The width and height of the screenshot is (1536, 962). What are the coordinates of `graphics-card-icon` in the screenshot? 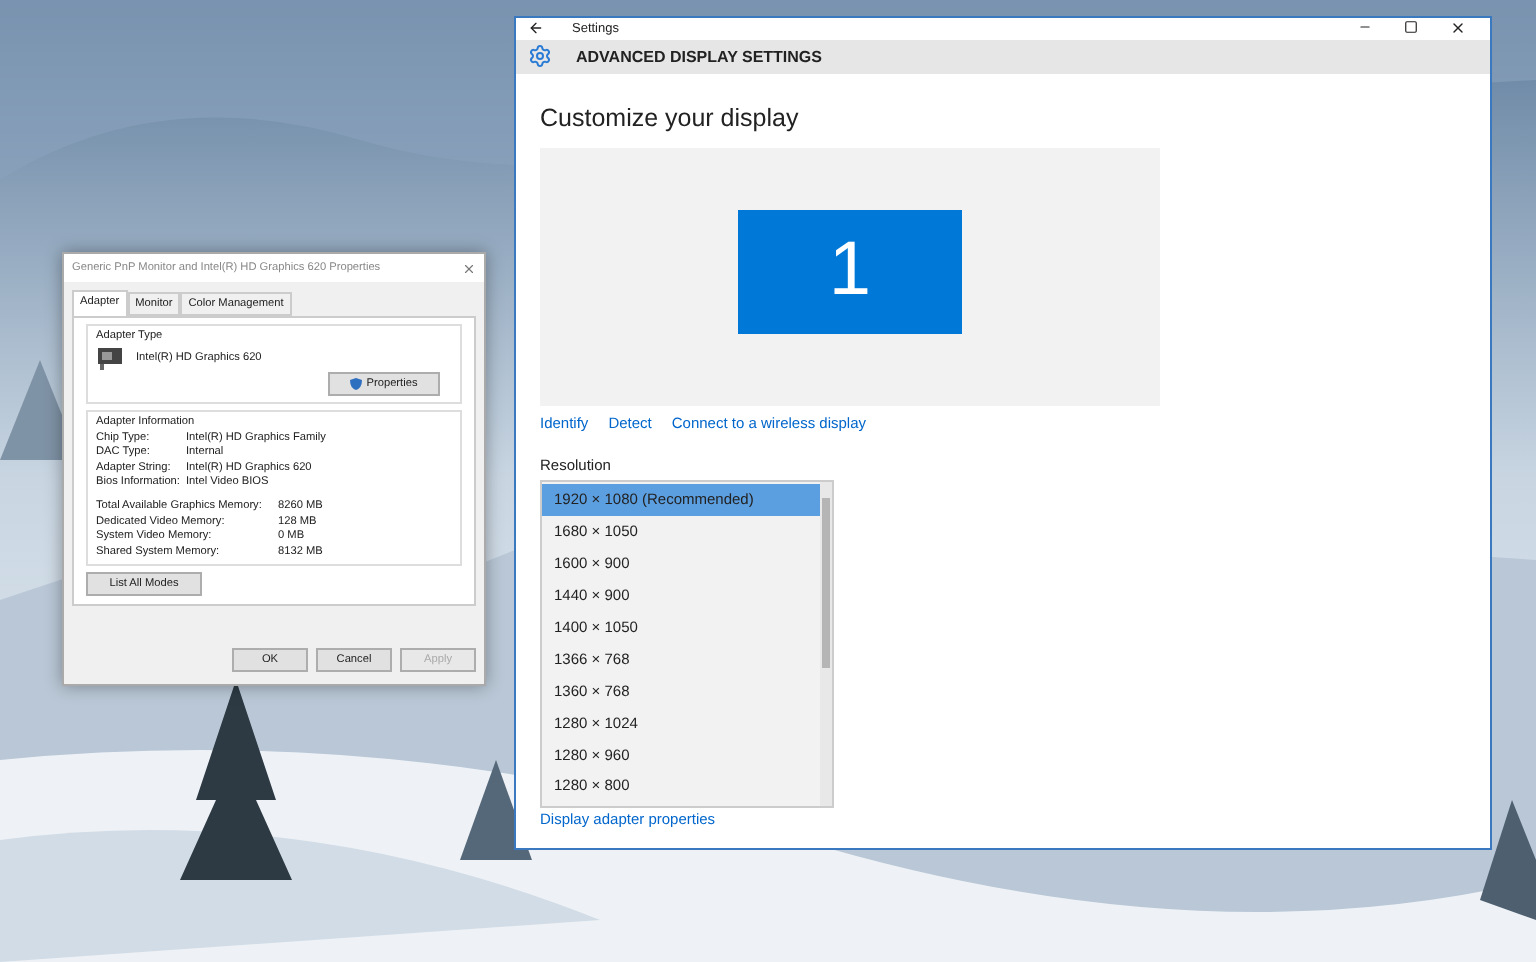 It's located at (110, 357).